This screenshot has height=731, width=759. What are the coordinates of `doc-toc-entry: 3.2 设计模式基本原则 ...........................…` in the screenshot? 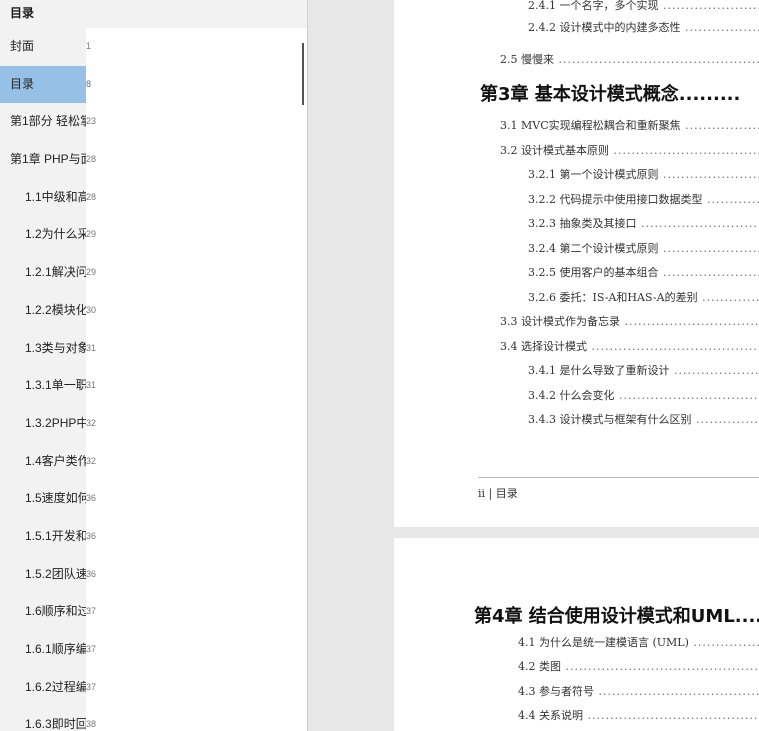 It's located at (629, 150).